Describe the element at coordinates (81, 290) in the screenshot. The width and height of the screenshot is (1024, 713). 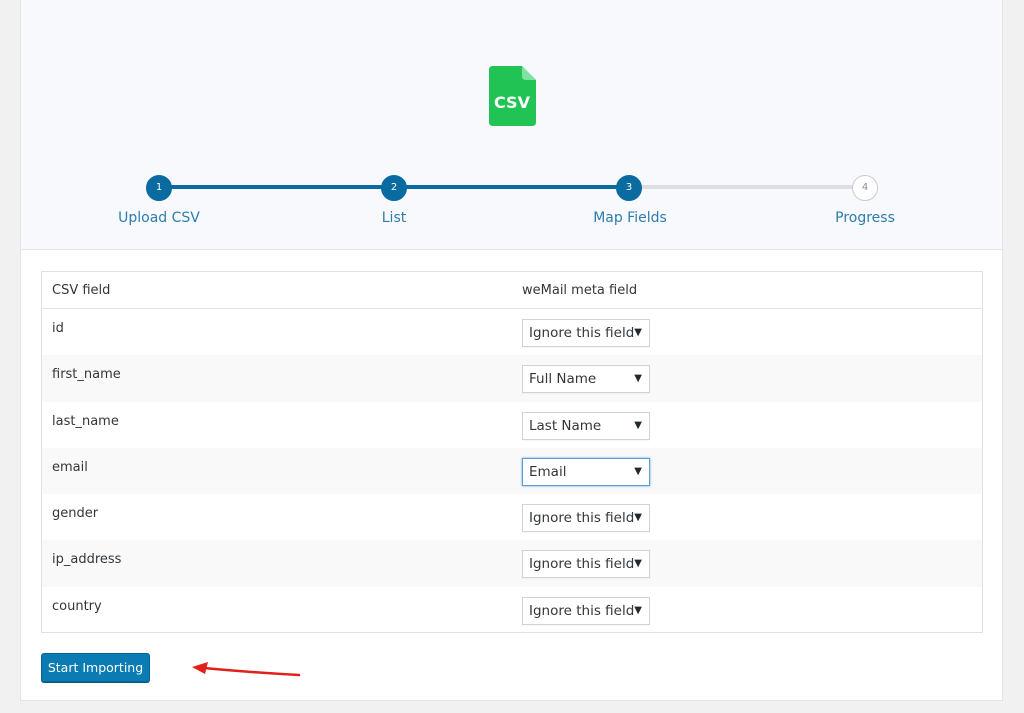
I see `csv-field-header: CSV field` at that location.